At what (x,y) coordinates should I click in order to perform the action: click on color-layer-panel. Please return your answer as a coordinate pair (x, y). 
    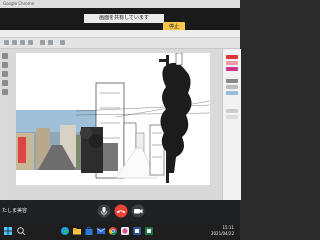
    Looking at the image, I should click on (231, 124).